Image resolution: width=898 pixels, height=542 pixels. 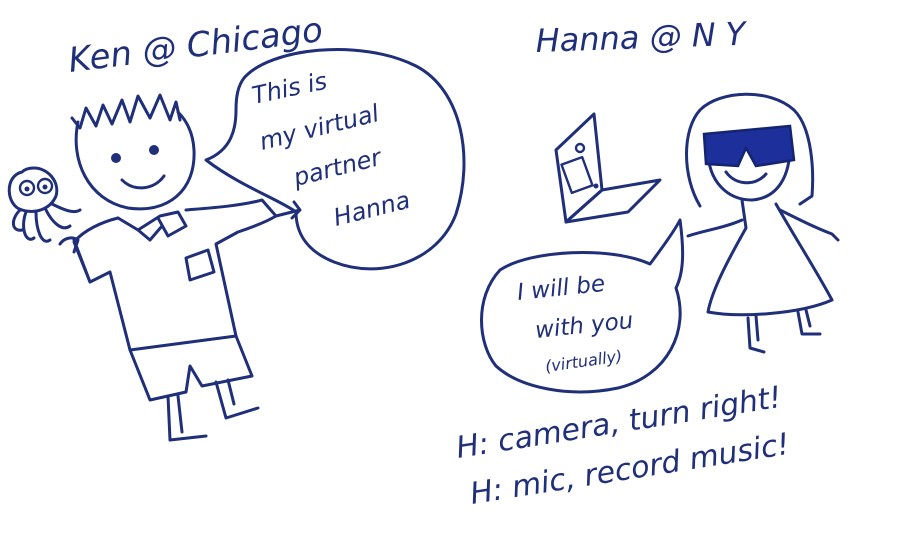 What do you see at coordinates (770, 257) in the screenshot?
I see `hanna-dress` at bounding box center [770, 257].